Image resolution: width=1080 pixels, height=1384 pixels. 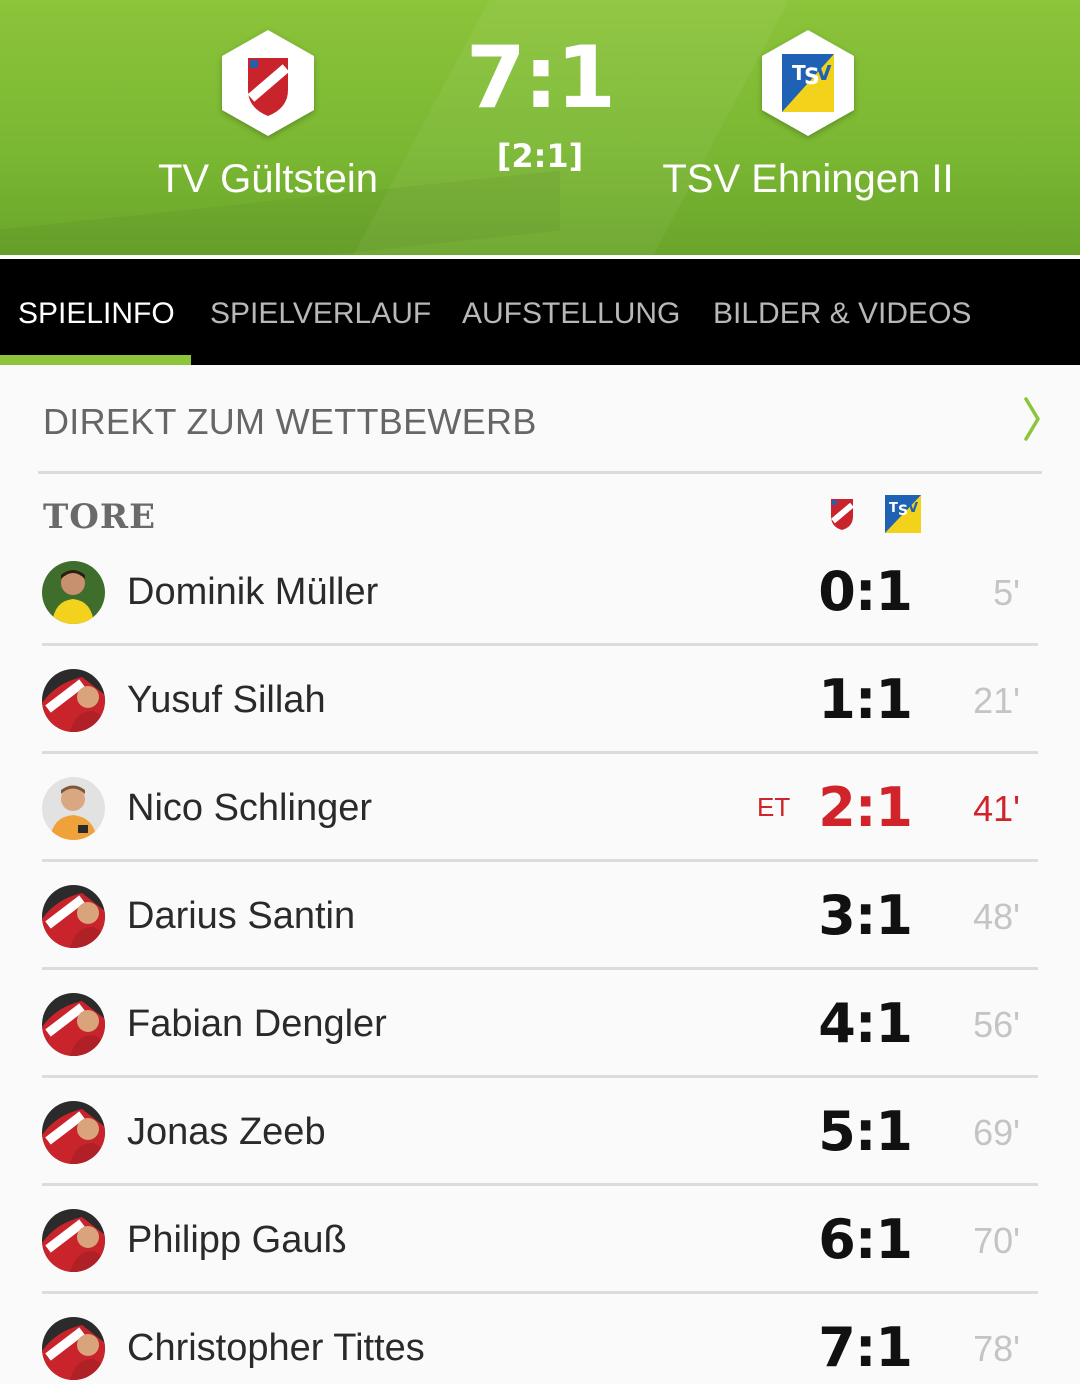 I want to click on match-score: 7:1, so click(x=540, y=78).